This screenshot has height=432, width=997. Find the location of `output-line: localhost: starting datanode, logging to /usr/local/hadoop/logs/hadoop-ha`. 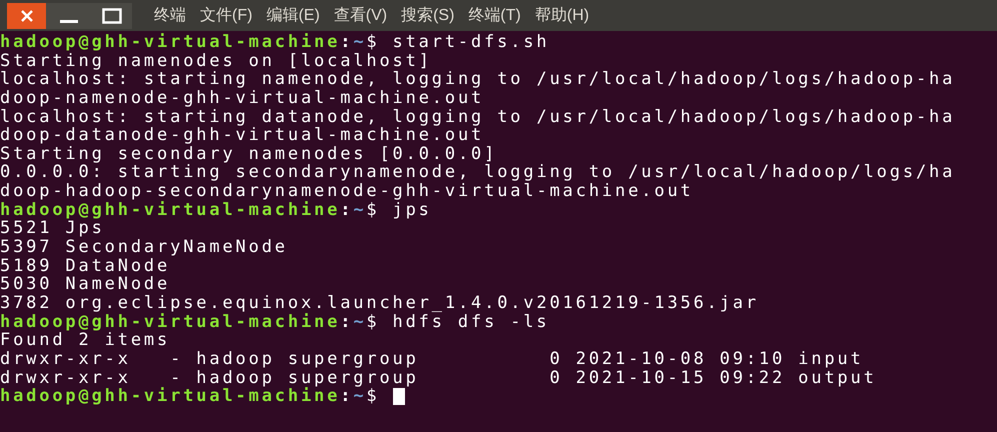

output-line: localhost: starting datanode, logging to /usr/local/hadoop/logs/hadoop-ha is located at coordinates (478, 117).